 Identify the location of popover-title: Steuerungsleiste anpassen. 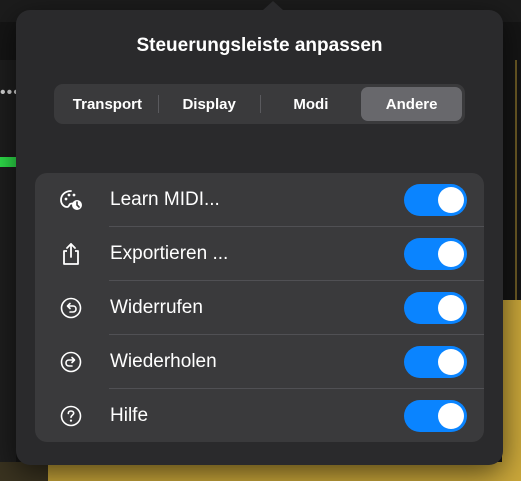
(259, 45).